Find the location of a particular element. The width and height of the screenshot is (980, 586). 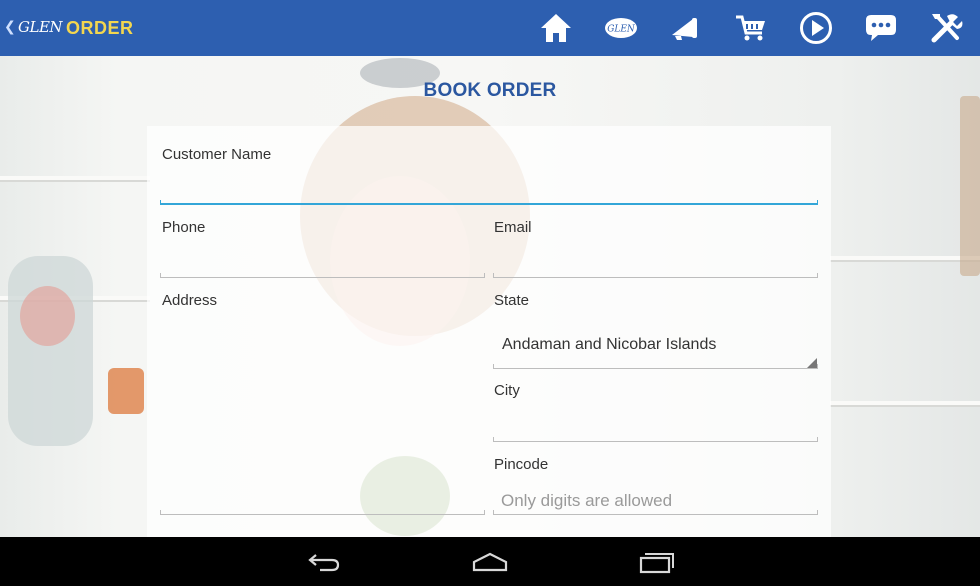

background-blender is located at coordinates (50, 351).